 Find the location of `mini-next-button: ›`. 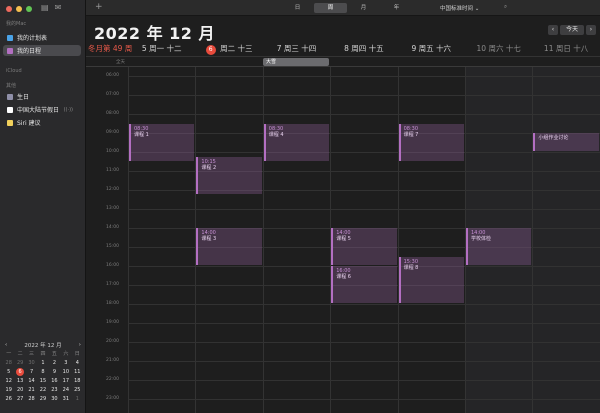

mini-next-button: › is located at coordinates (80, 345).